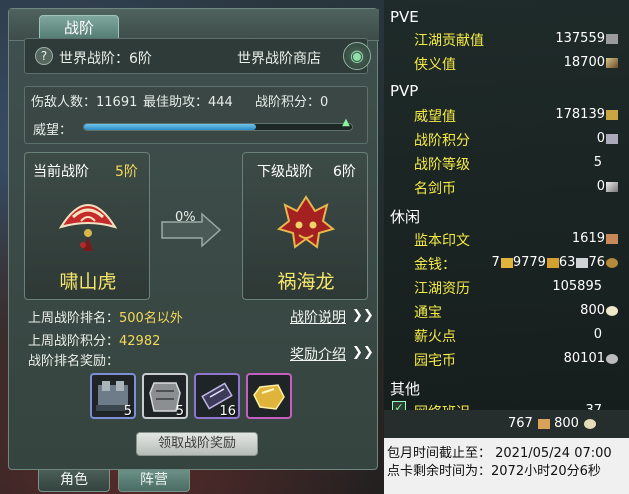 The width and height of the screenshot is (629, 494). What do you see at coordinates (435, 361) in the screenshot?
I see `attr-label-home-coin: 园宅币` at bounding box center [435, 361].